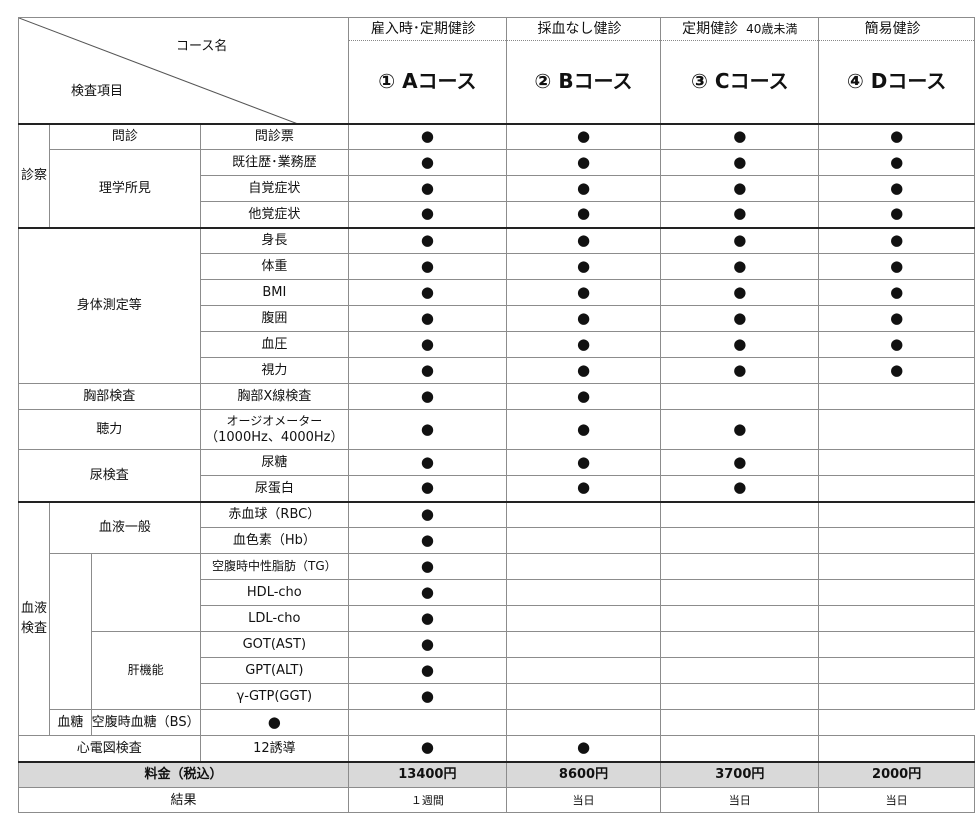 This screenshot has height=834, width=975. Describe the element at coordinates (896, 80) in the screenshot. I see `course-d-title: ④ Dコース` at that location.